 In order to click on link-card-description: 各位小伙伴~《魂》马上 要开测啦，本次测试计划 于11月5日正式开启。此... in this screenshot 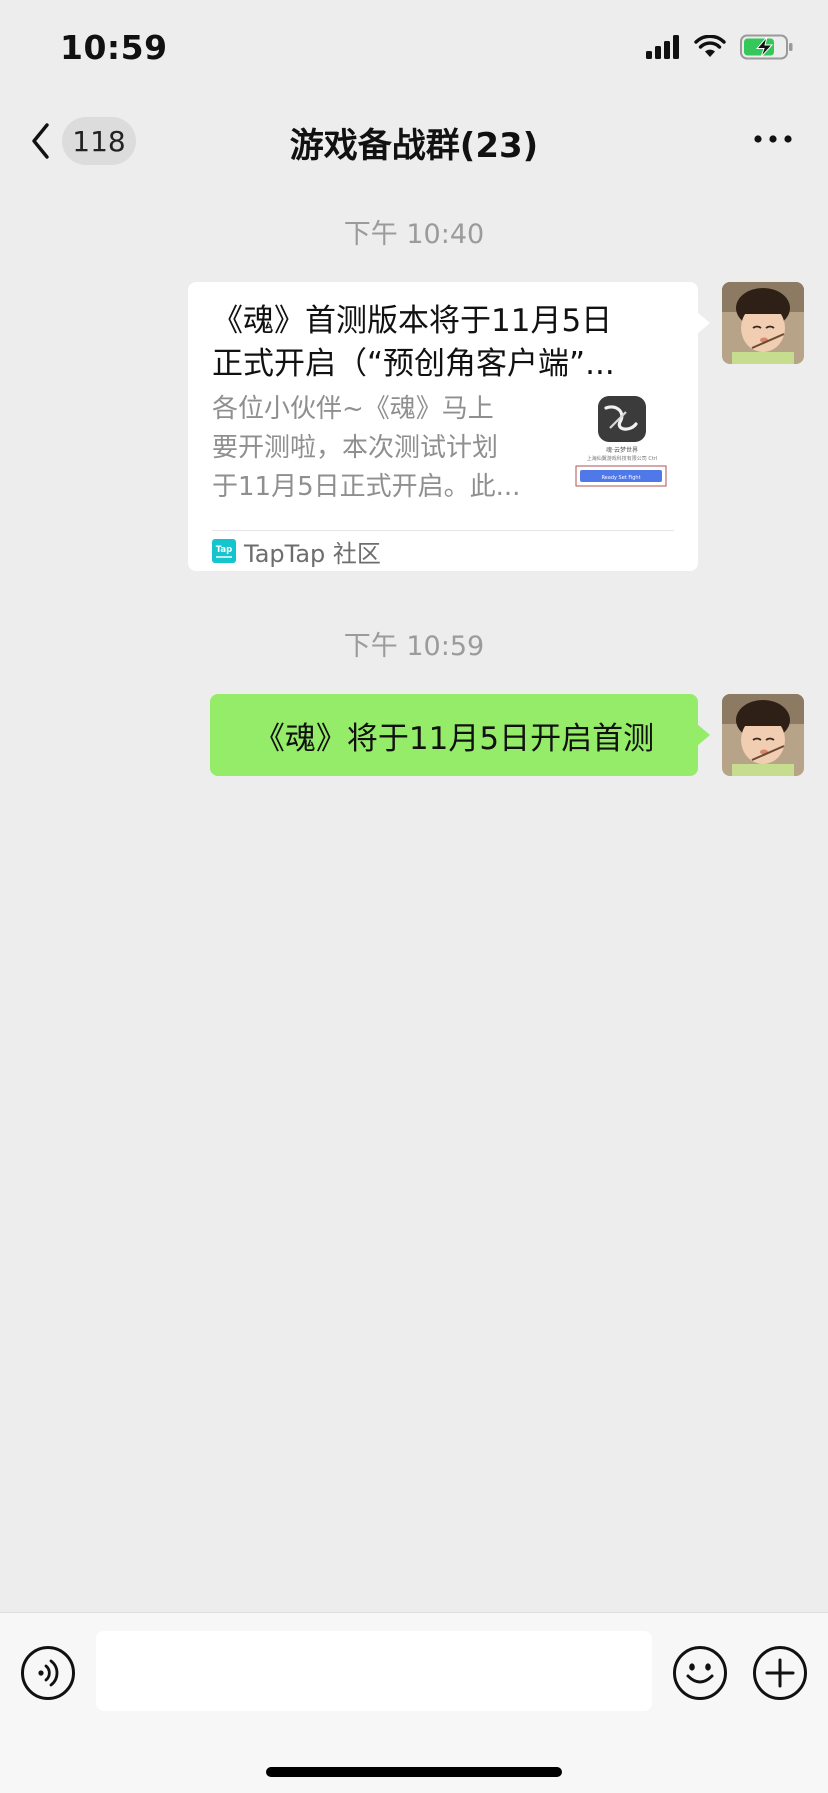, I will do `click(377, 448)`.